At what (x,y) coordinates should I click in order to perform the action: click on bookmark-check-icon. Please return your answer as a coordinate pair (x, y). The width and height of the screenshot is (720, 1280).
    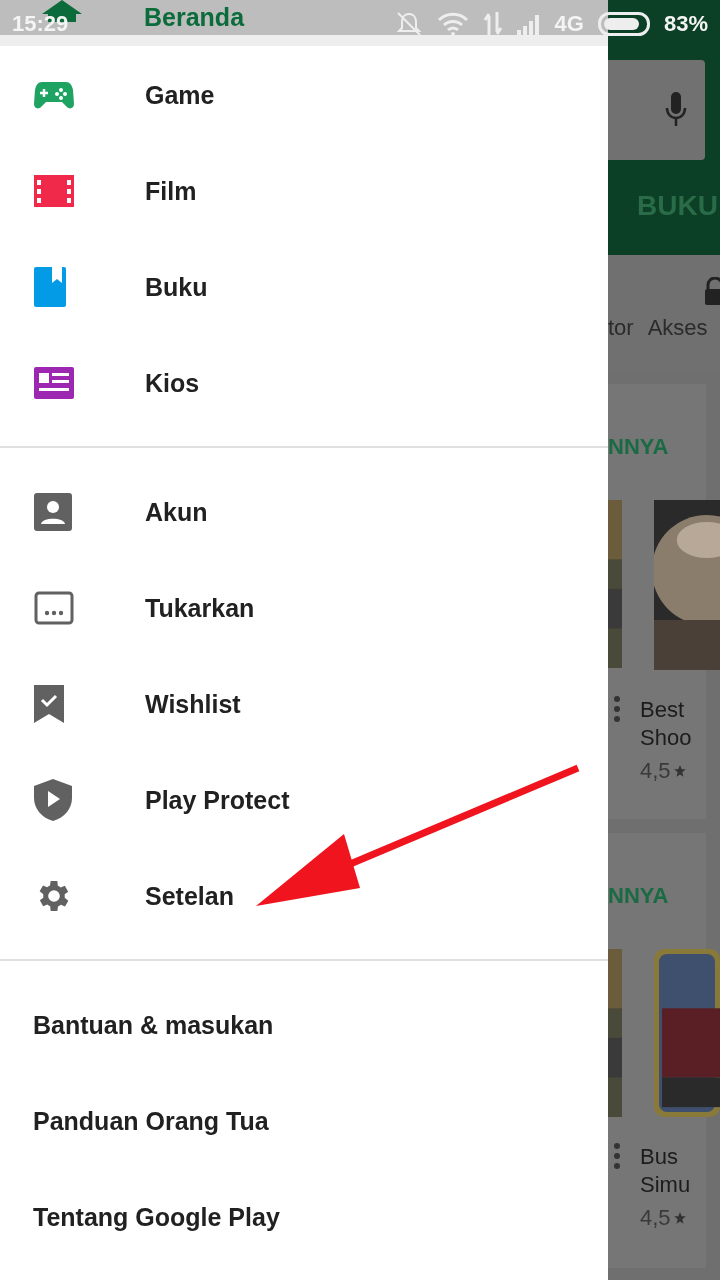
    Looking at the image, I should click on (49, 704).